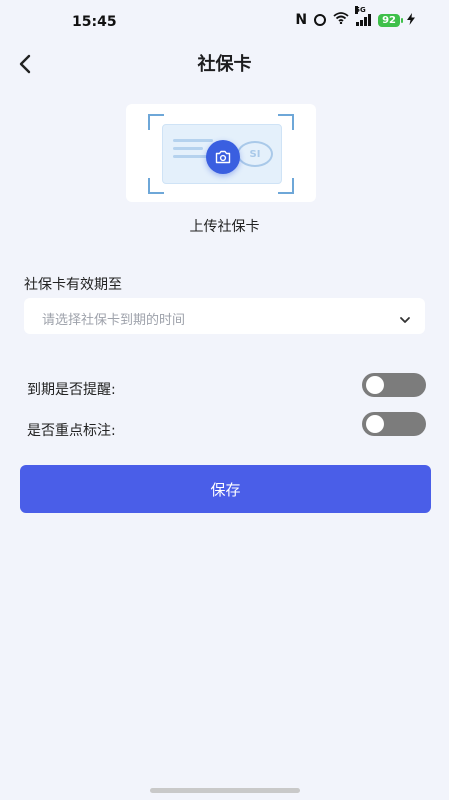  Describe the element at coordinates (394, 424) in the screenshot. I see `important-mark-toggle` at that location.